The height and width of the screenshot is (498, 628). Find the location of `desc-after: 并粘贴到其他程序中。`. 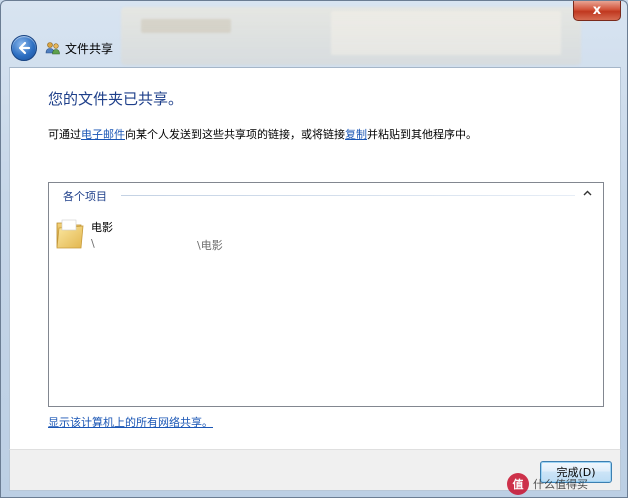

desc-after: 并粘贴到其他程序中。 is located at coordinates (422, 134).